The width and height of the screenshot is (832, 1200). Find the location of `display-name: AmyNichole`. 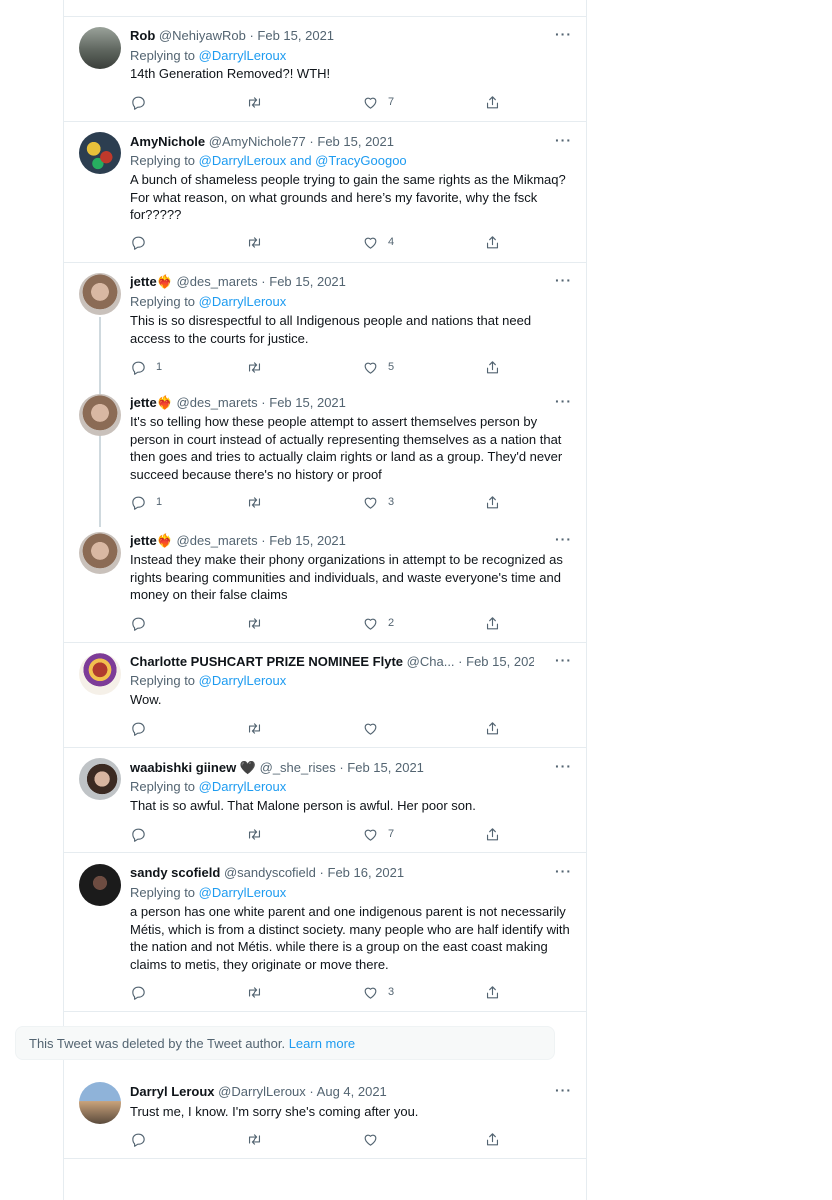

display-name: AmyNichole is located at coordinates (167, 141).